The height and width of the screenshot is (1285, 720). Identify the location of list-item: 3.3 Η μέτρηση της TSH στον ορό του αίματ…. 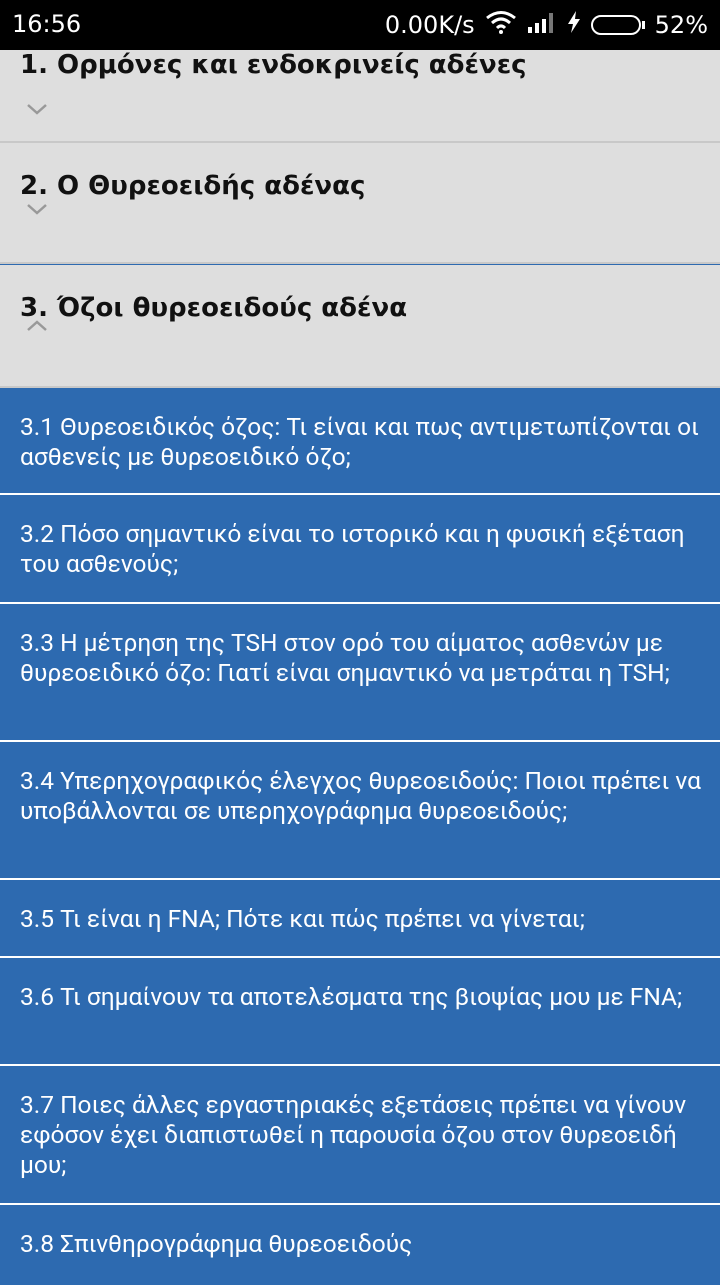
(360, 673).